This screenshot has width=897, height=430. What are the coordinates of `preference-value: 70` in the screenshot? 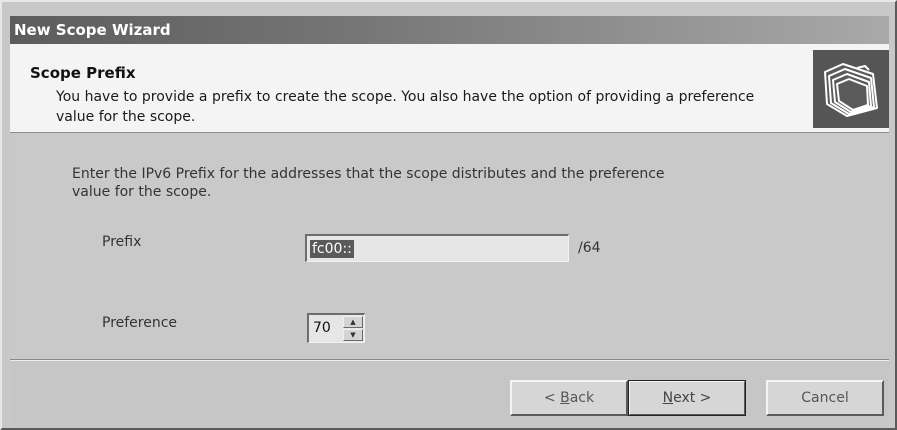 It's located at (322, 328).